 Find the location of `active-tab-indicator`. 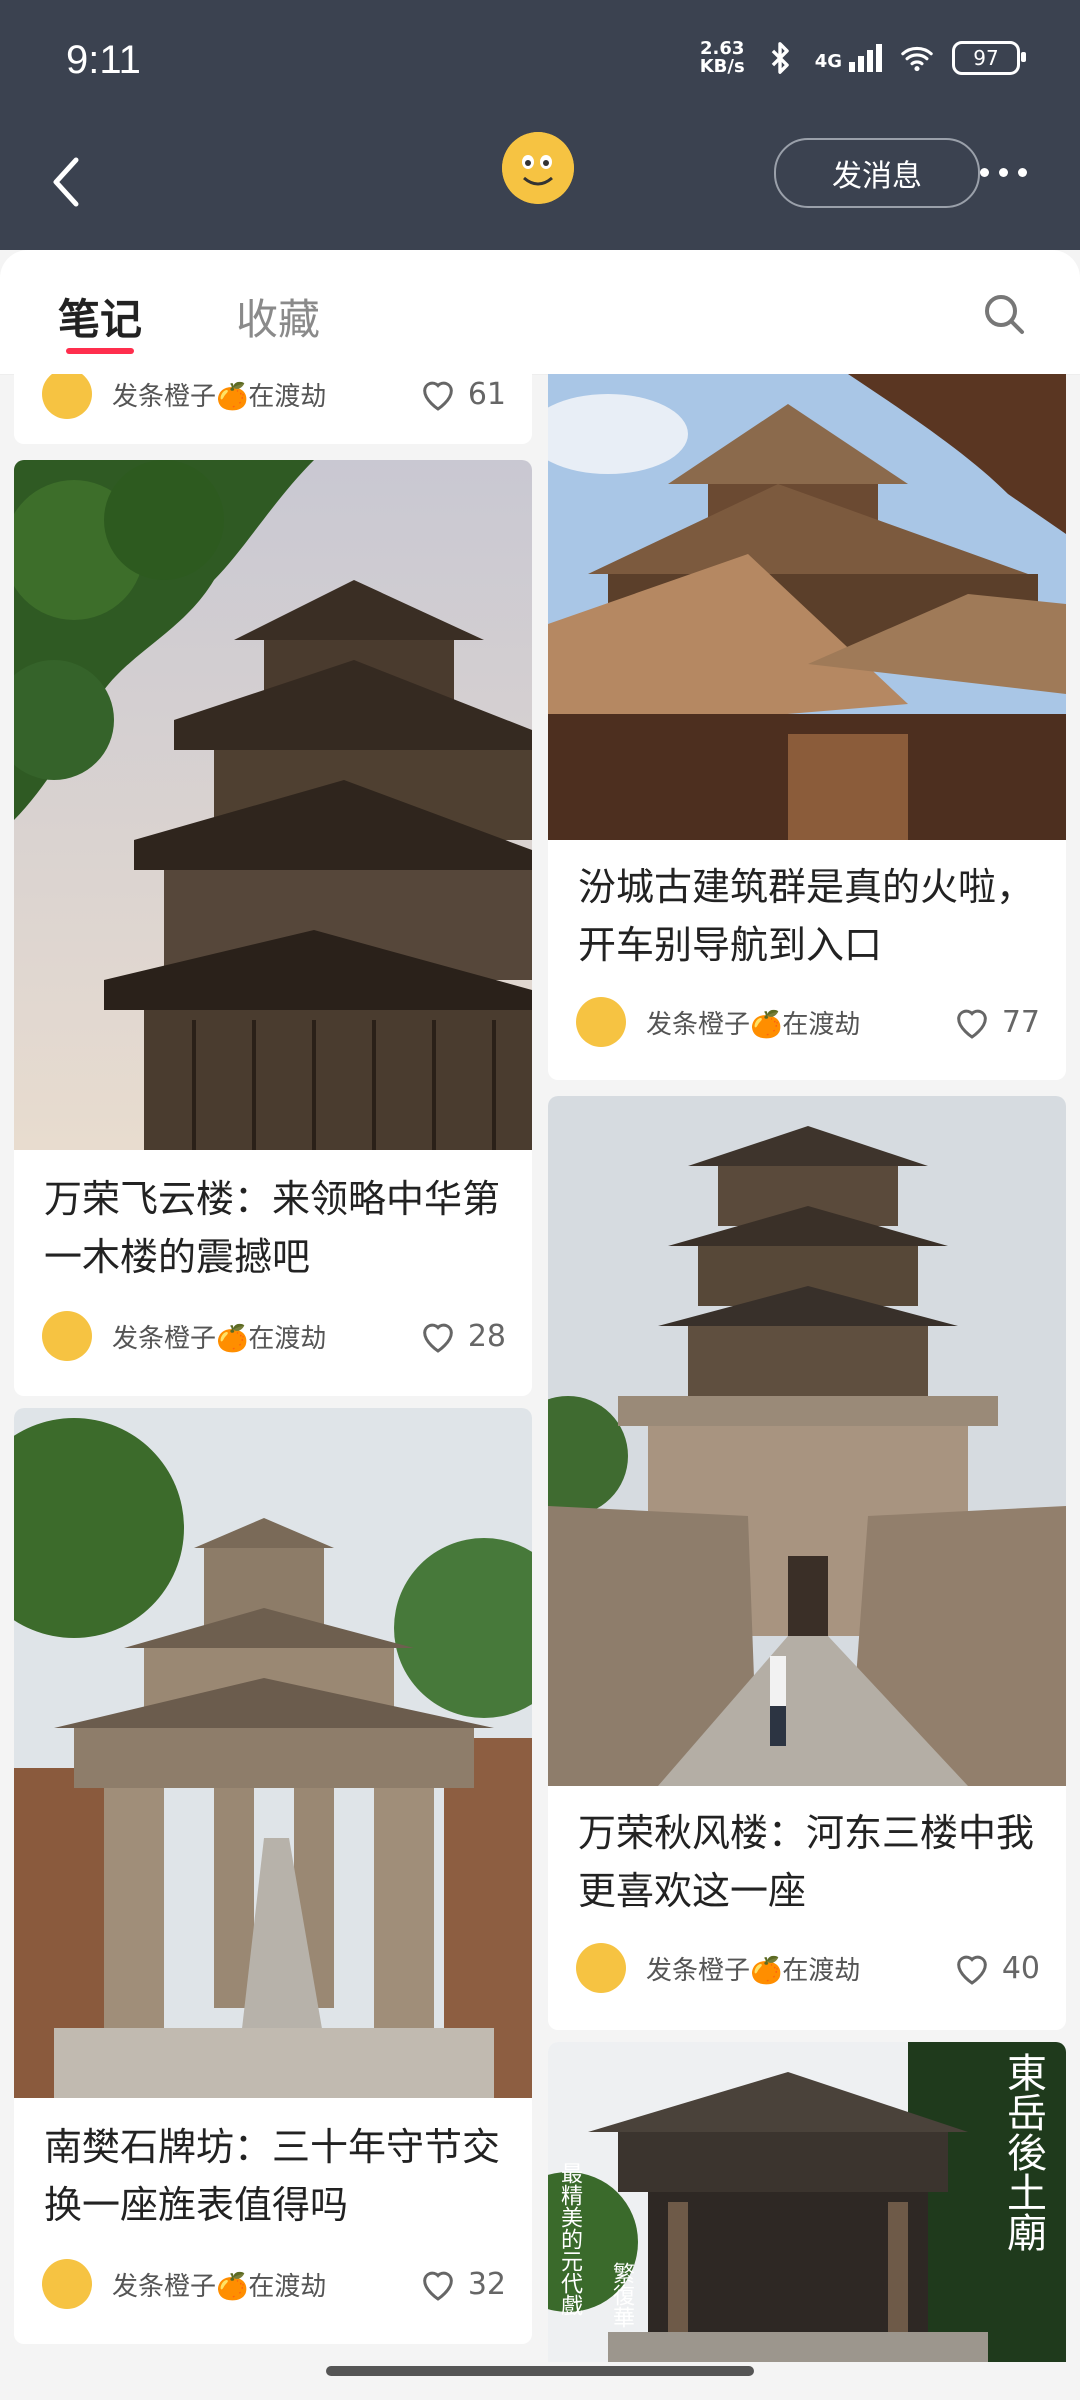

active-tab-indicator is located at coordinates (100, 351).